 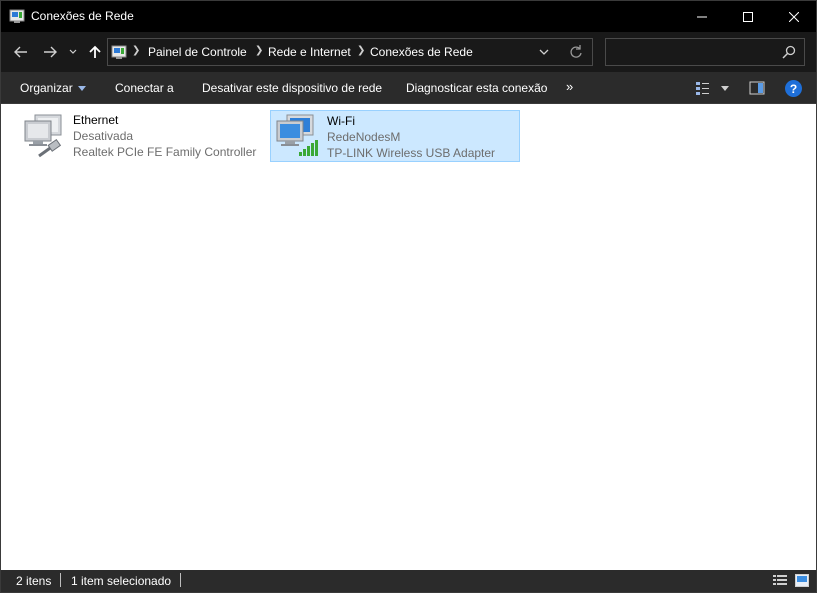 What do you see at coordinates (408, 581) in the screenshot?
I see `status-bar: 2 itens 1 item selecionado` at bounding box center [408, 581].